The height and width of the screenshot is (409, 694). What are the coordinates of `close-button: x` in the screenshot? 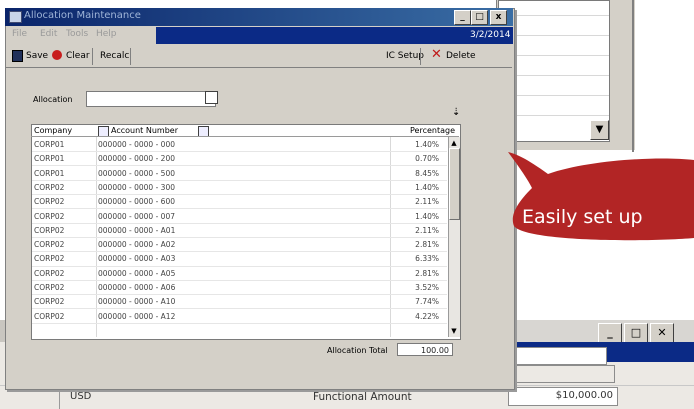 It's located at (498, 17).